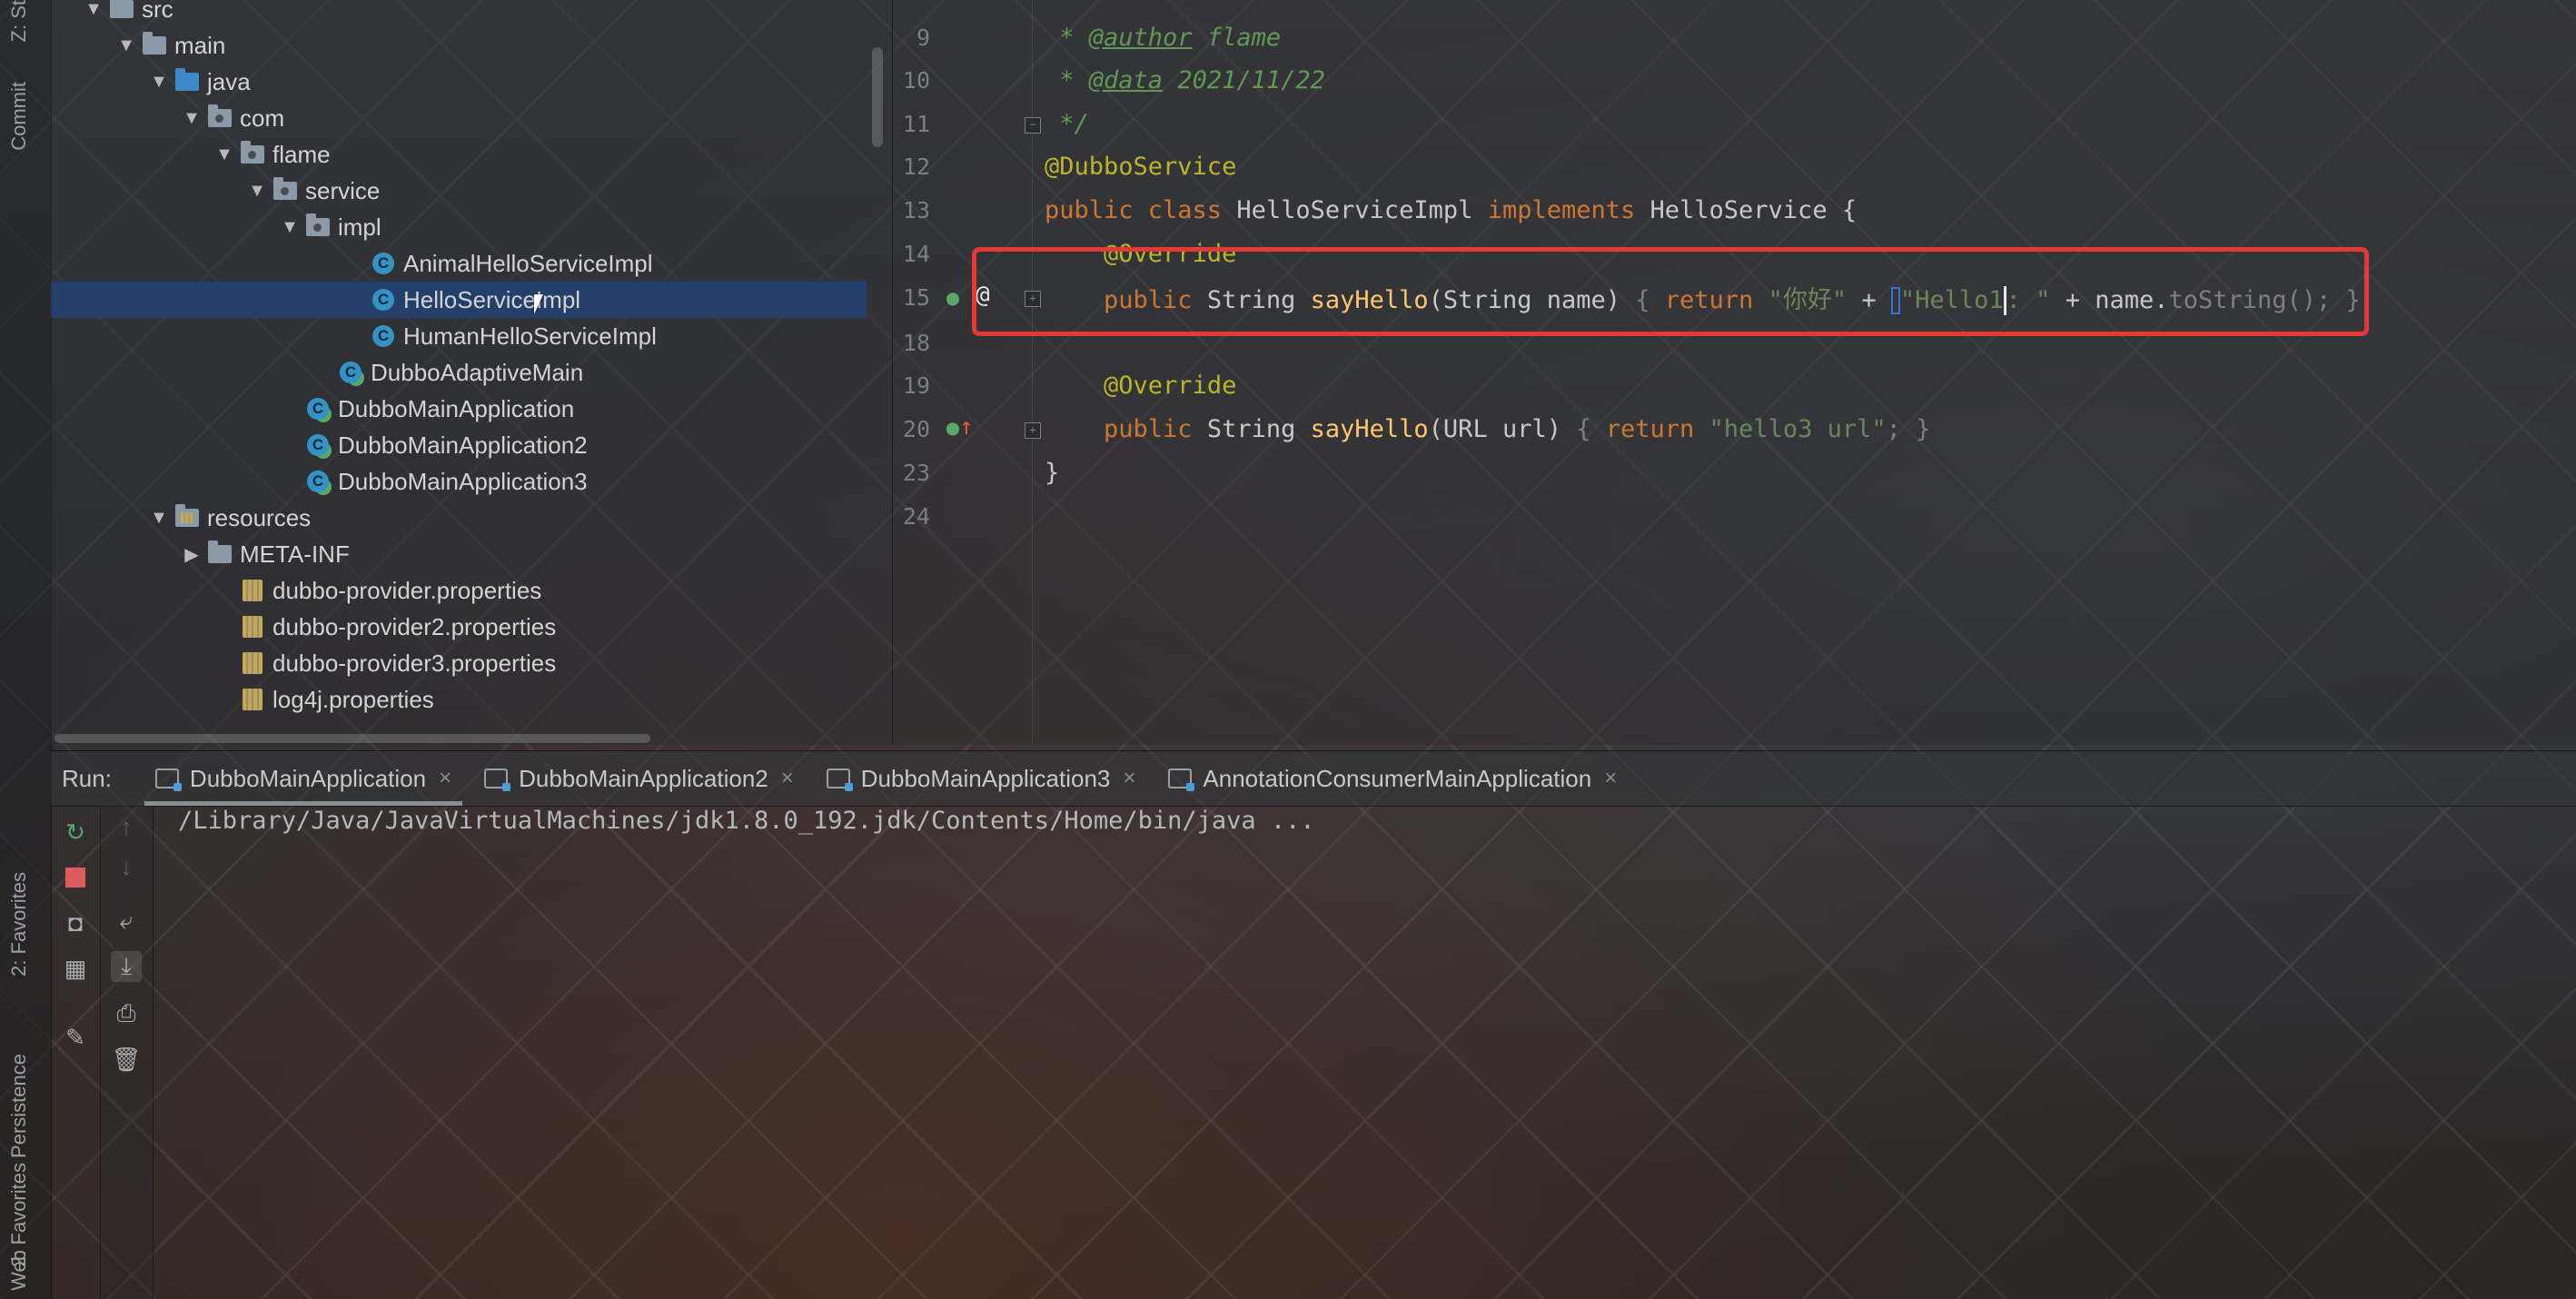 This screenshot has width=2576, height=1299. What do you see at coordinates (75, 922) in the screenshot?
I see `camera-icon: ◘` at bounding box center [75, 922].